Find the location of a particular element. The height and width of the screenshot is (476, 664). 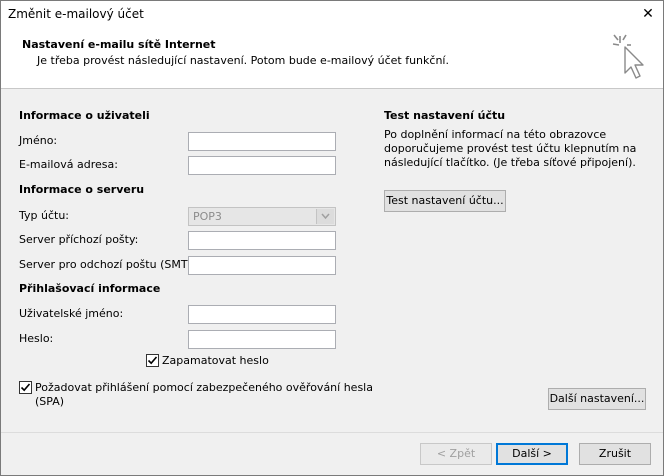

chevron-down-icon is located at coordinates (325, 216).